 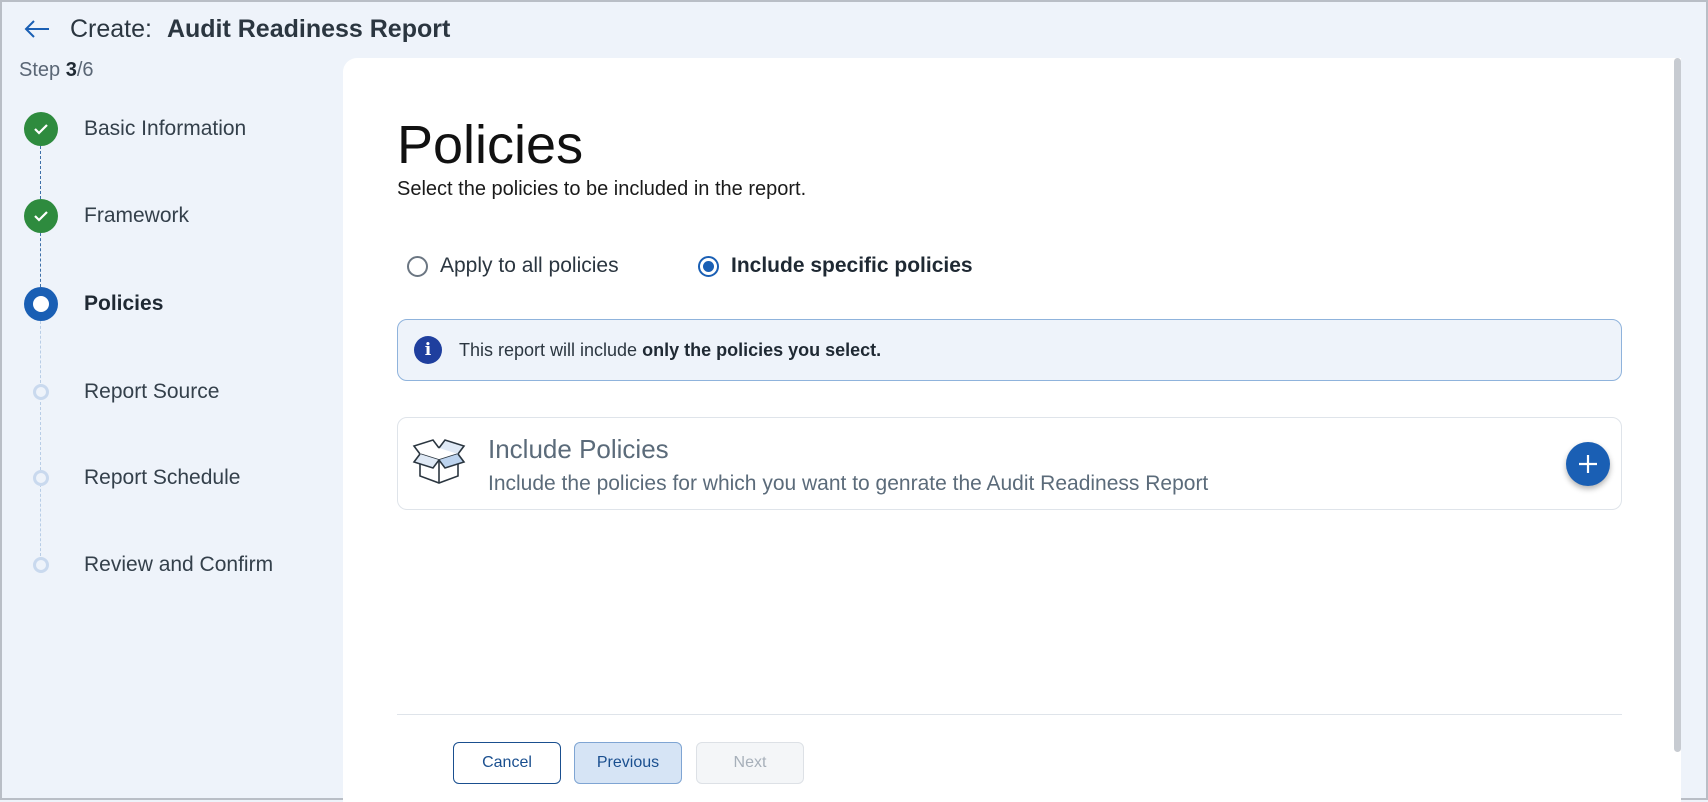 I want to click on info-icon: i, so click(x=428, y=350).